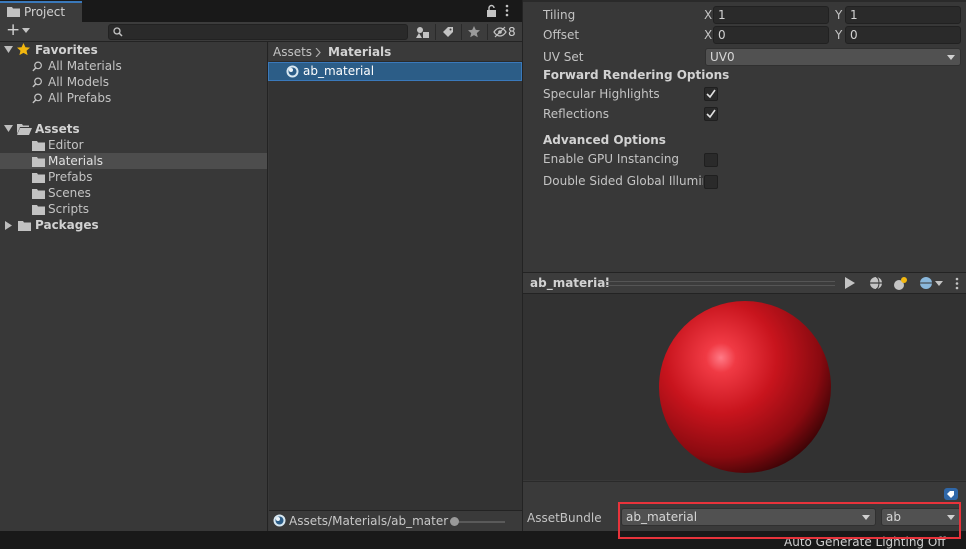 This screenshot has height=549, width=966. Describe the element at coordinates (292, 52) in the screenshot. I see `breadcrumb-root: Assets` at that location.